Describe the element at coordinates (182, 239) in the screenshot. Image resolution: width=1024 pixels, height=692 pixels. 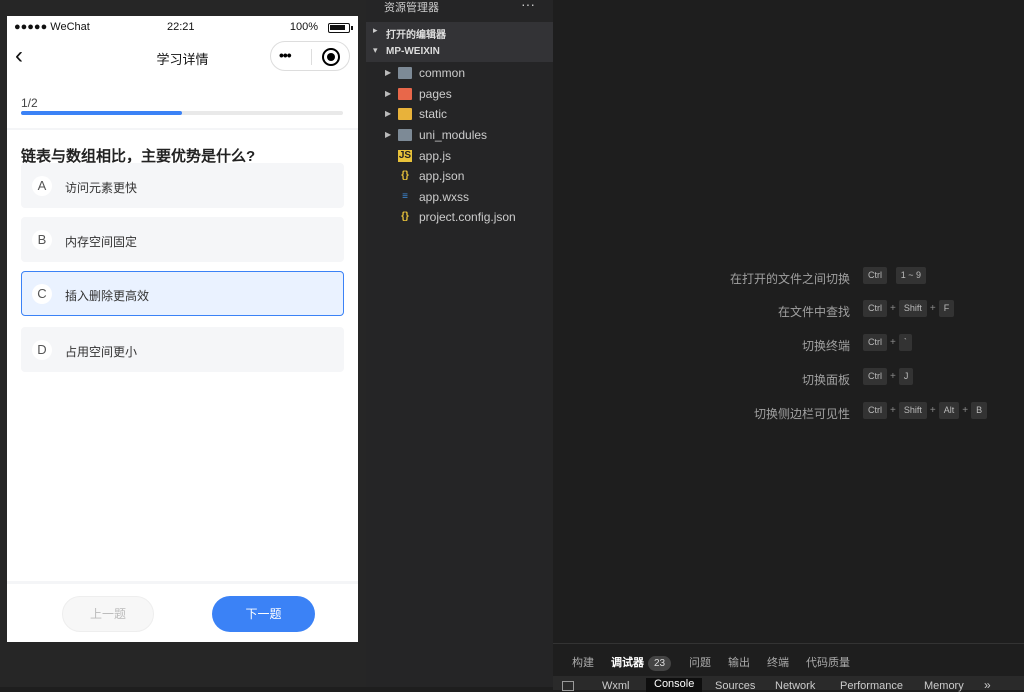
I see `option-b: B 内存空间固定` at that location.